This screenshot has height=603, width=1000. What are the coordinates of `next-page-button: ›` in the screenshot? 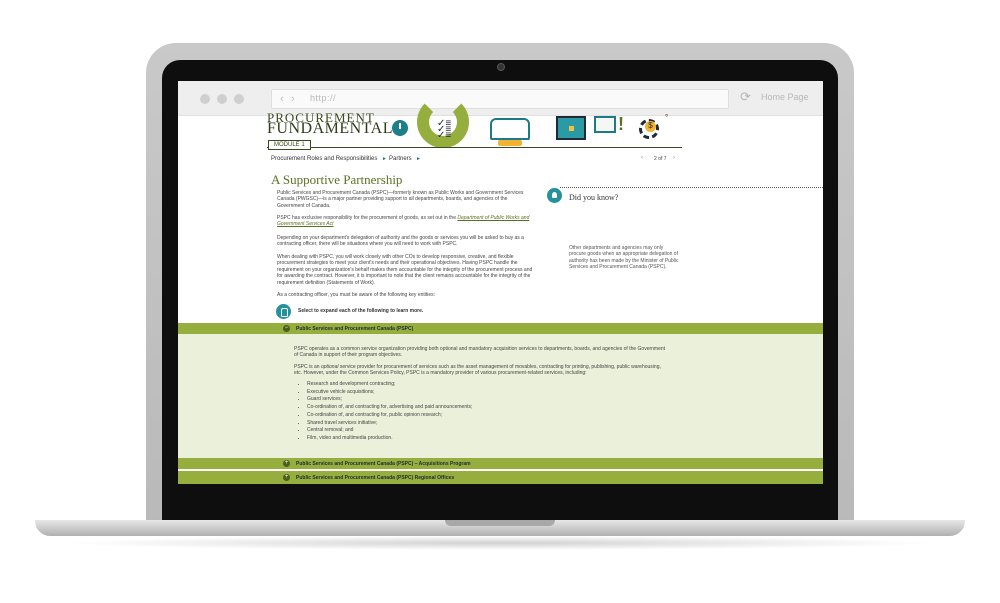 It's located at (674, 158).